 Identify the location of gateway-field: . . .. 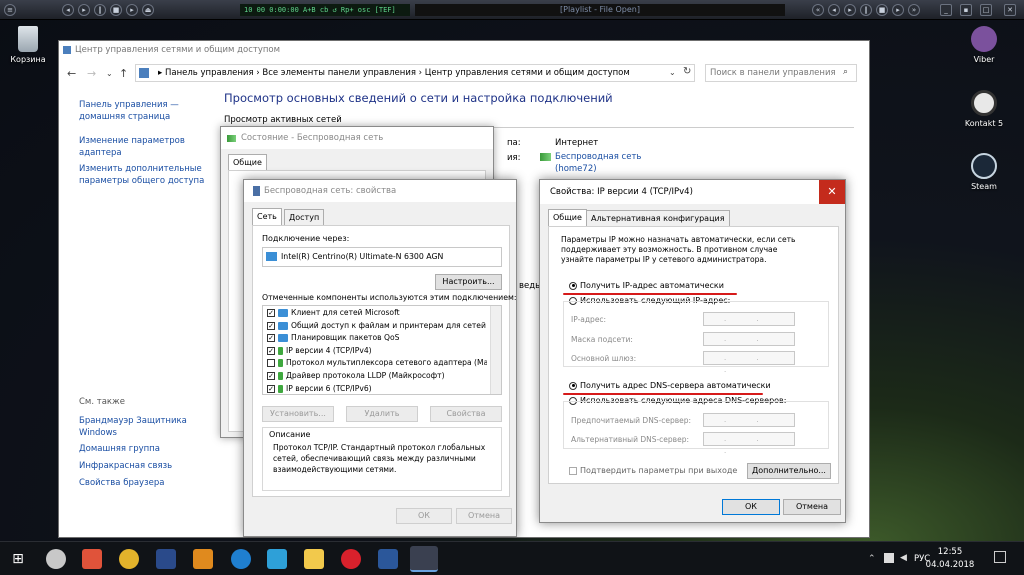
(749, 362).